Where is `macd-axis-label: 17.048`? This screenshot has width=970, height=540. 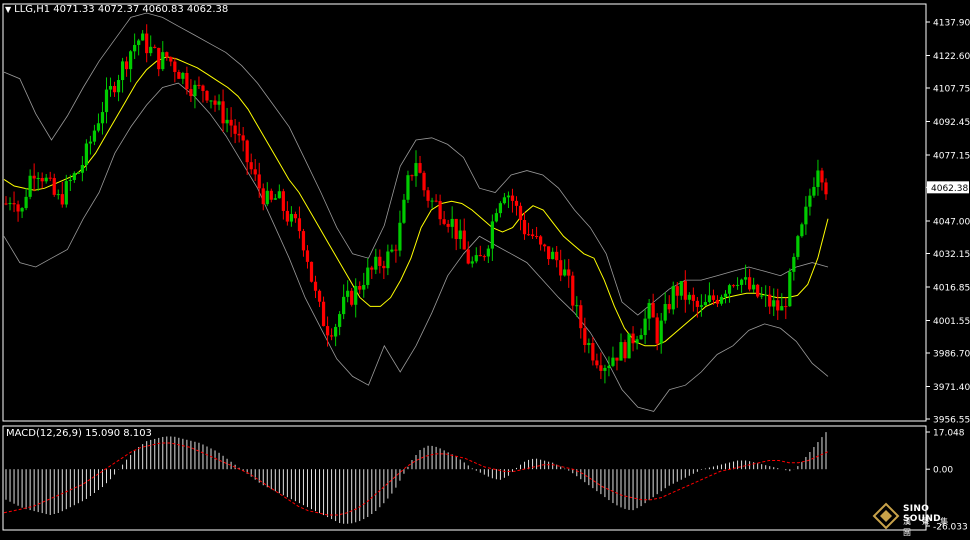
macd-axis-label: 17.048 is located at coordinates (949, 434).